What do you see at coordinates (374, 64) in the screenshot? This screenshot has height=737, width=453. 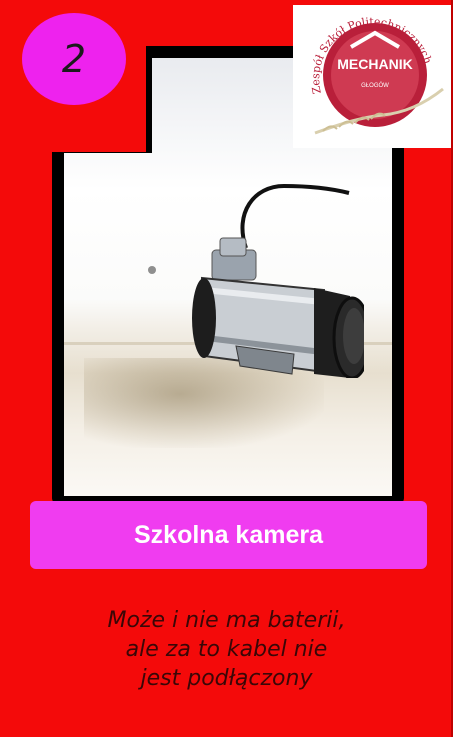 I see `logo-name: MECHANIK` at bounding box center [374, 64].